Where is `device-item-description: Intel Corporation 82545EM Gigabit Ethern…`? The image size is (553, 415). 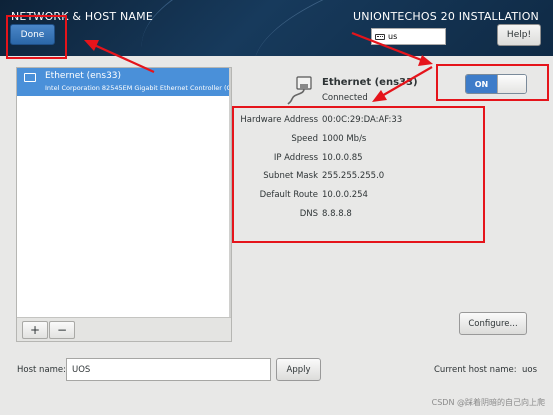 device-item-description: Intel Corporation 82545EM Gigabit Ethern… is located at coordinates (138, 88).